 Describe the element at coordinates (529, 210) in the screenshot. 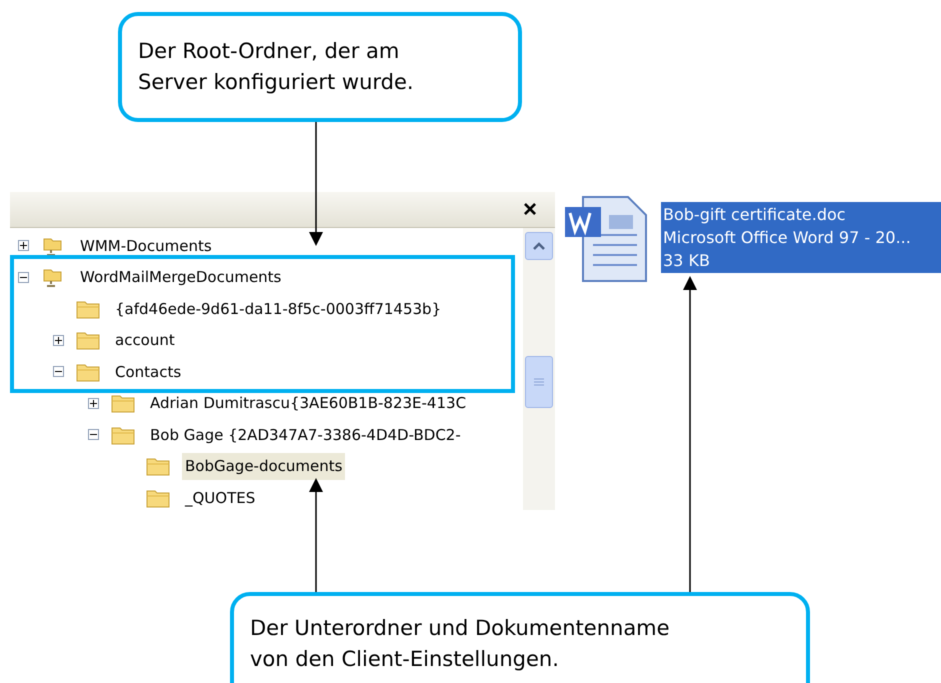

I see `close-button: ×` at that location.